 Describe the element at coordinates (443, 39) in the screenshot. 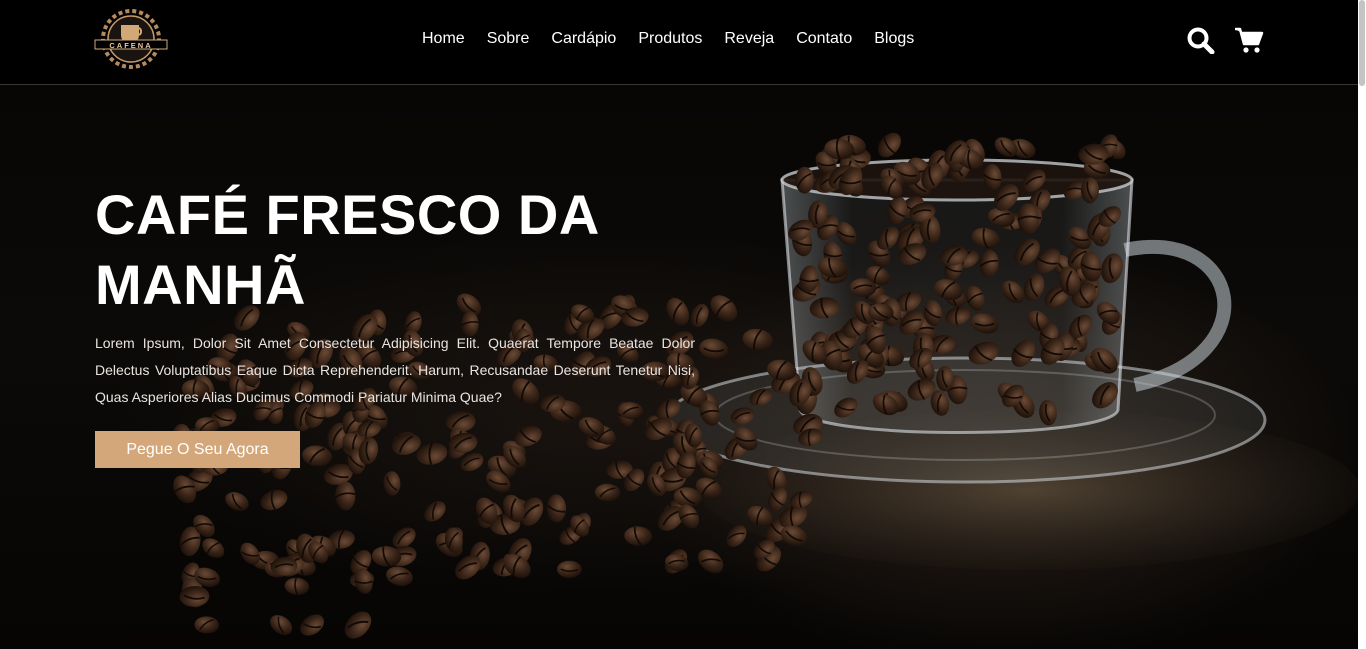

I see `nav-home: Home` at that location.